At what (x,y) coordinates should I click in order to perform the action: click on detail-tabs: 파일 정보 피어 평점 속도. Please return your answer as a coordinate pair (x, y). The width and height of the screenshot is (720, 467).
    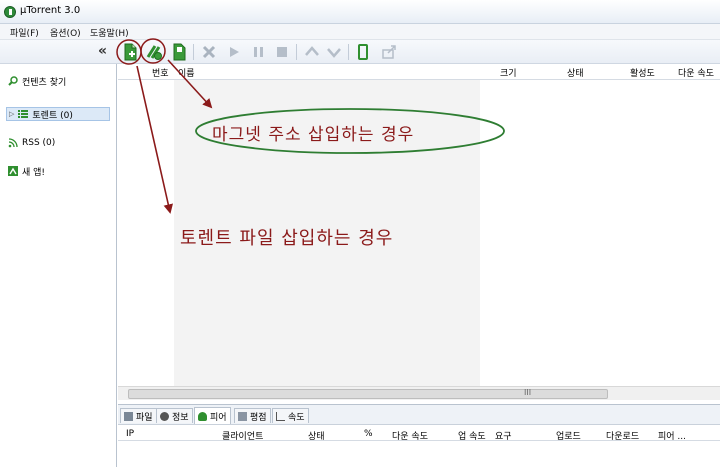
    Looking at the image, I should click on (419, 414).